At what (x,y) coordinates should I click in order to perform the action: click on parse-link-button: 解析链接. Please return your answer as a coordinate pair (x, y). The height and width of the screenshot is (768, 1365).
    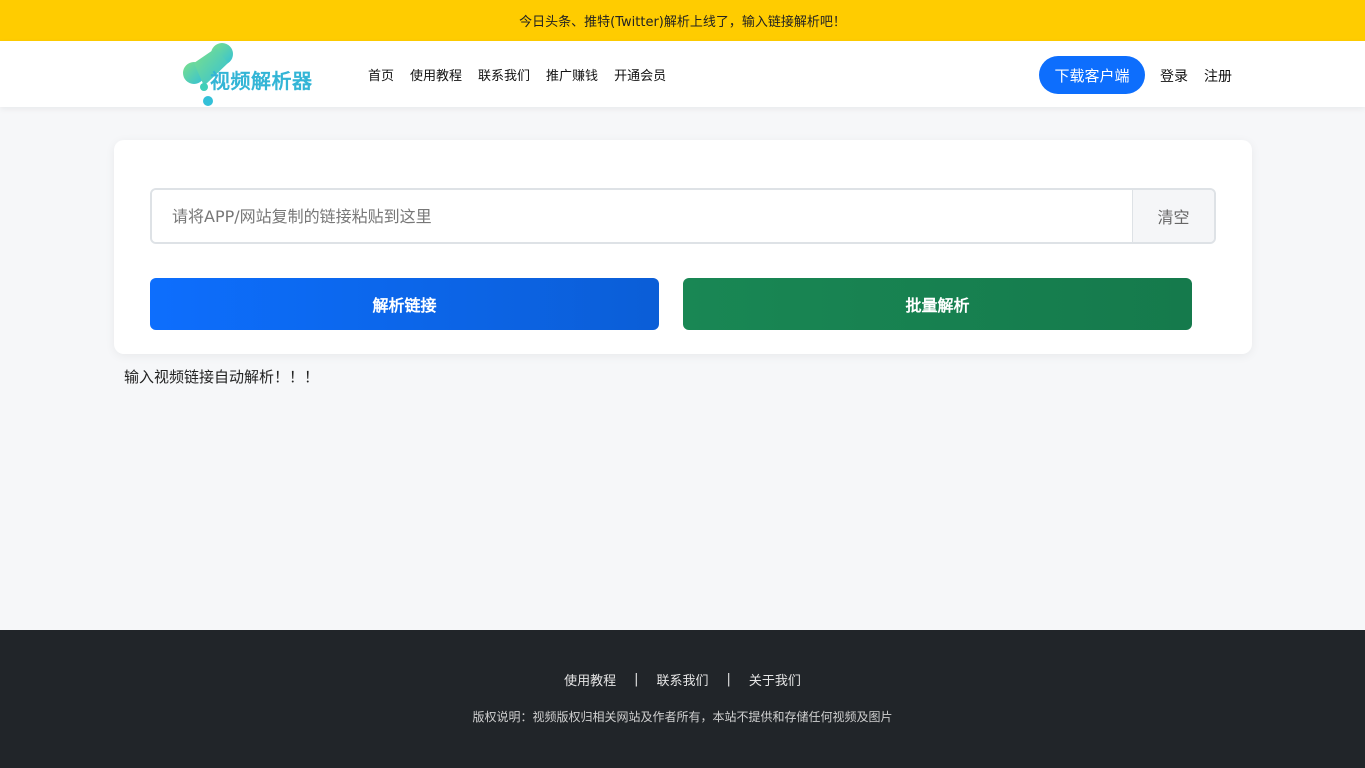
    Looking at the image, I should click on (404, 304).